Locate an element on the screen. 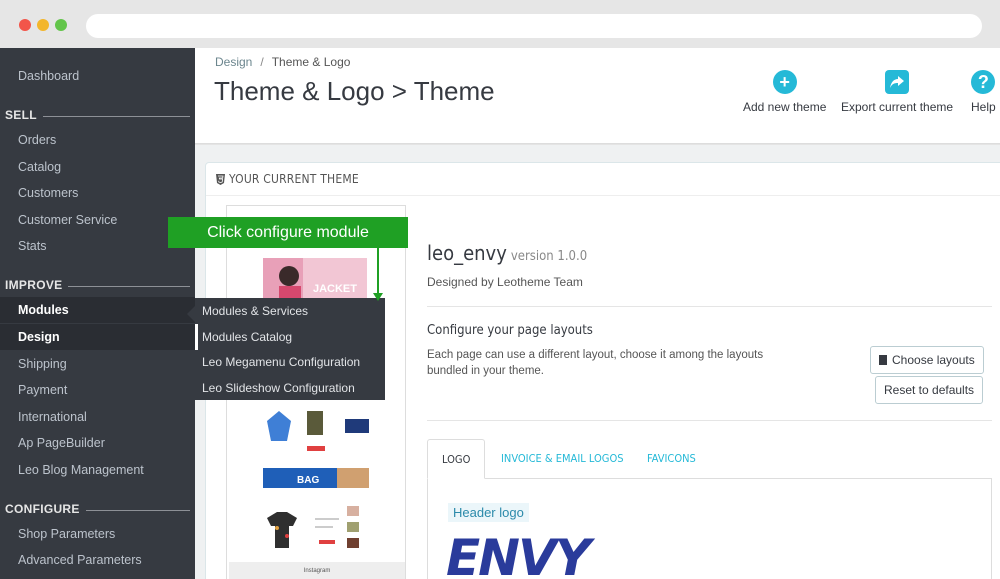 Image resolution: width=1000 pixels, height=579 pixels. theme-author: Designed by Leotheme Team is located at coordinates (505, 282).